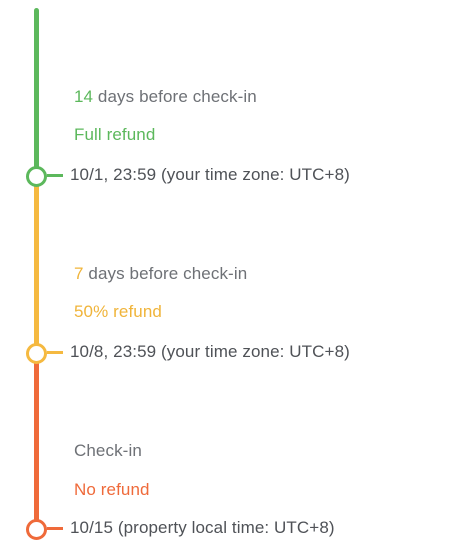  Describe the element at coordinates (55, 352) in the screenshot. I see `stage-2-connector` at that location.